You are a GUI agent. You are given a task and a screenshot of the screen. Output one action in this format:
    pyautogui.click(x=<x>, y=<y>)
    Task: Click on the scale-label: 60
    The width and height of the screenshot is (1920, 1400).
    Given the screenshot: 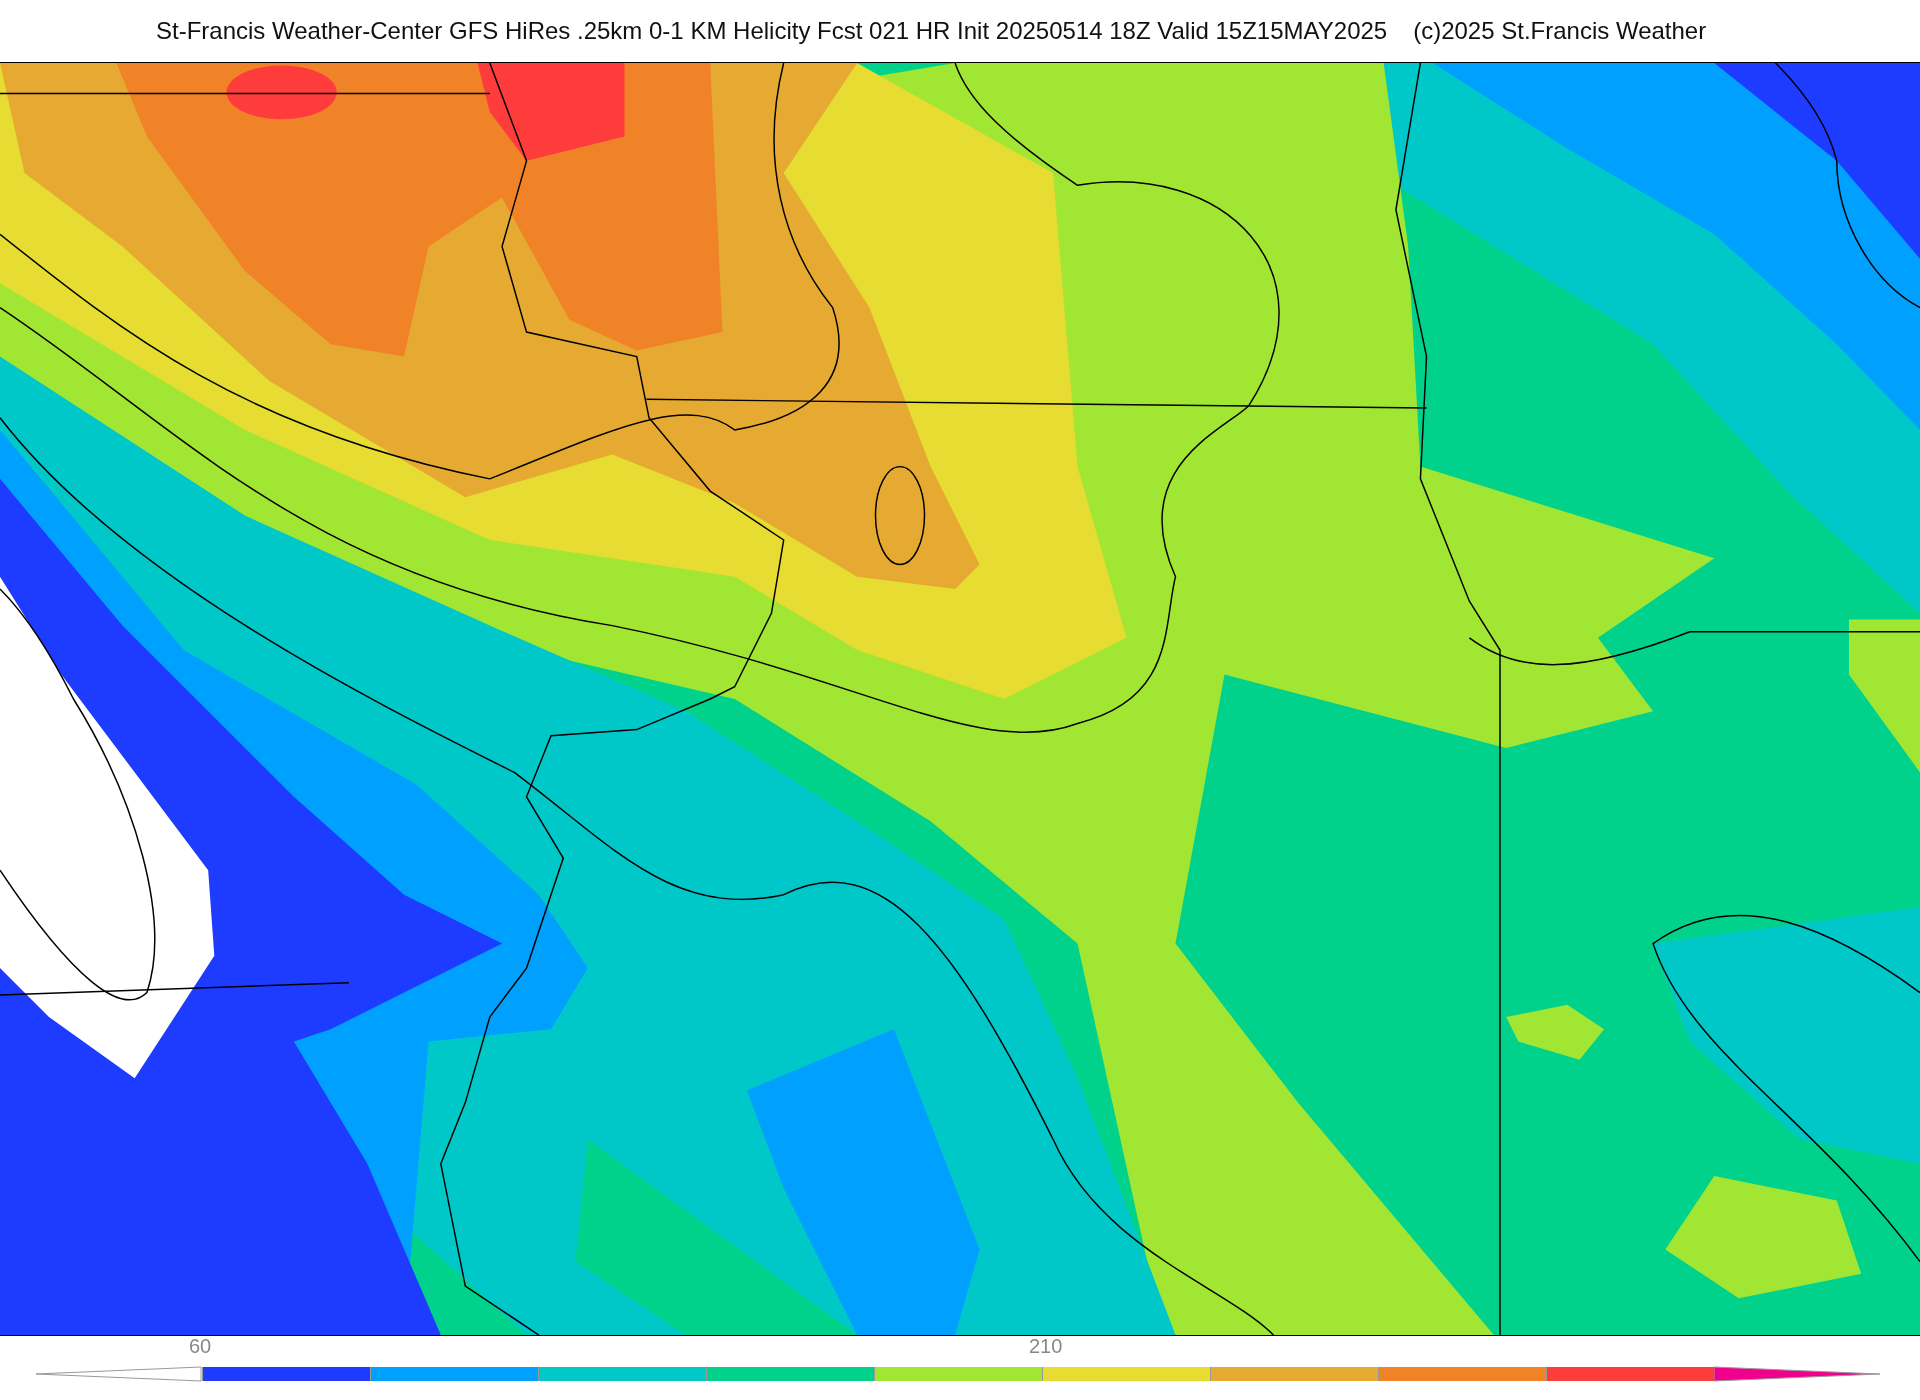 What is the action you would take?
    pyautogui.click(x=200, y=1346)
    